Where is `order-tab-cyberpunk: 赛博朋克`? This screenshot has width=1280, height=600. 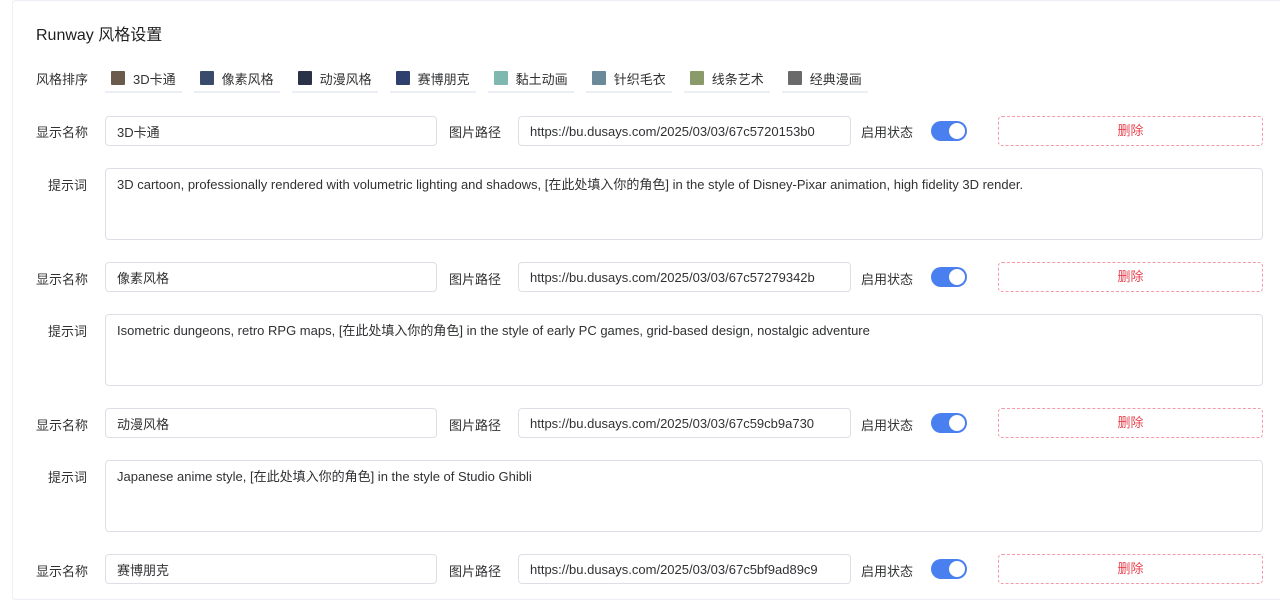
order-tab-cyberpunk: 赛博朋克 is located at coordinates (432, 79).